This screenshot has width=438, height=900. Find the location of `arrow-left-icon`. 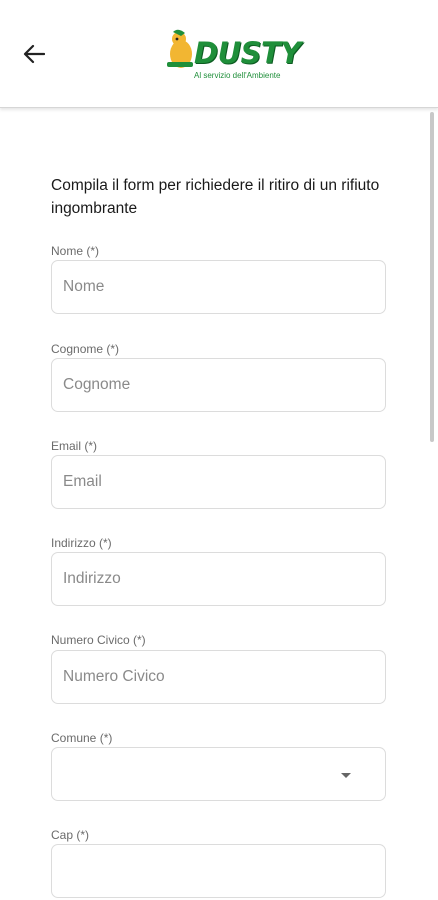

arrow-left-icon is located at coordinates (34, 54).